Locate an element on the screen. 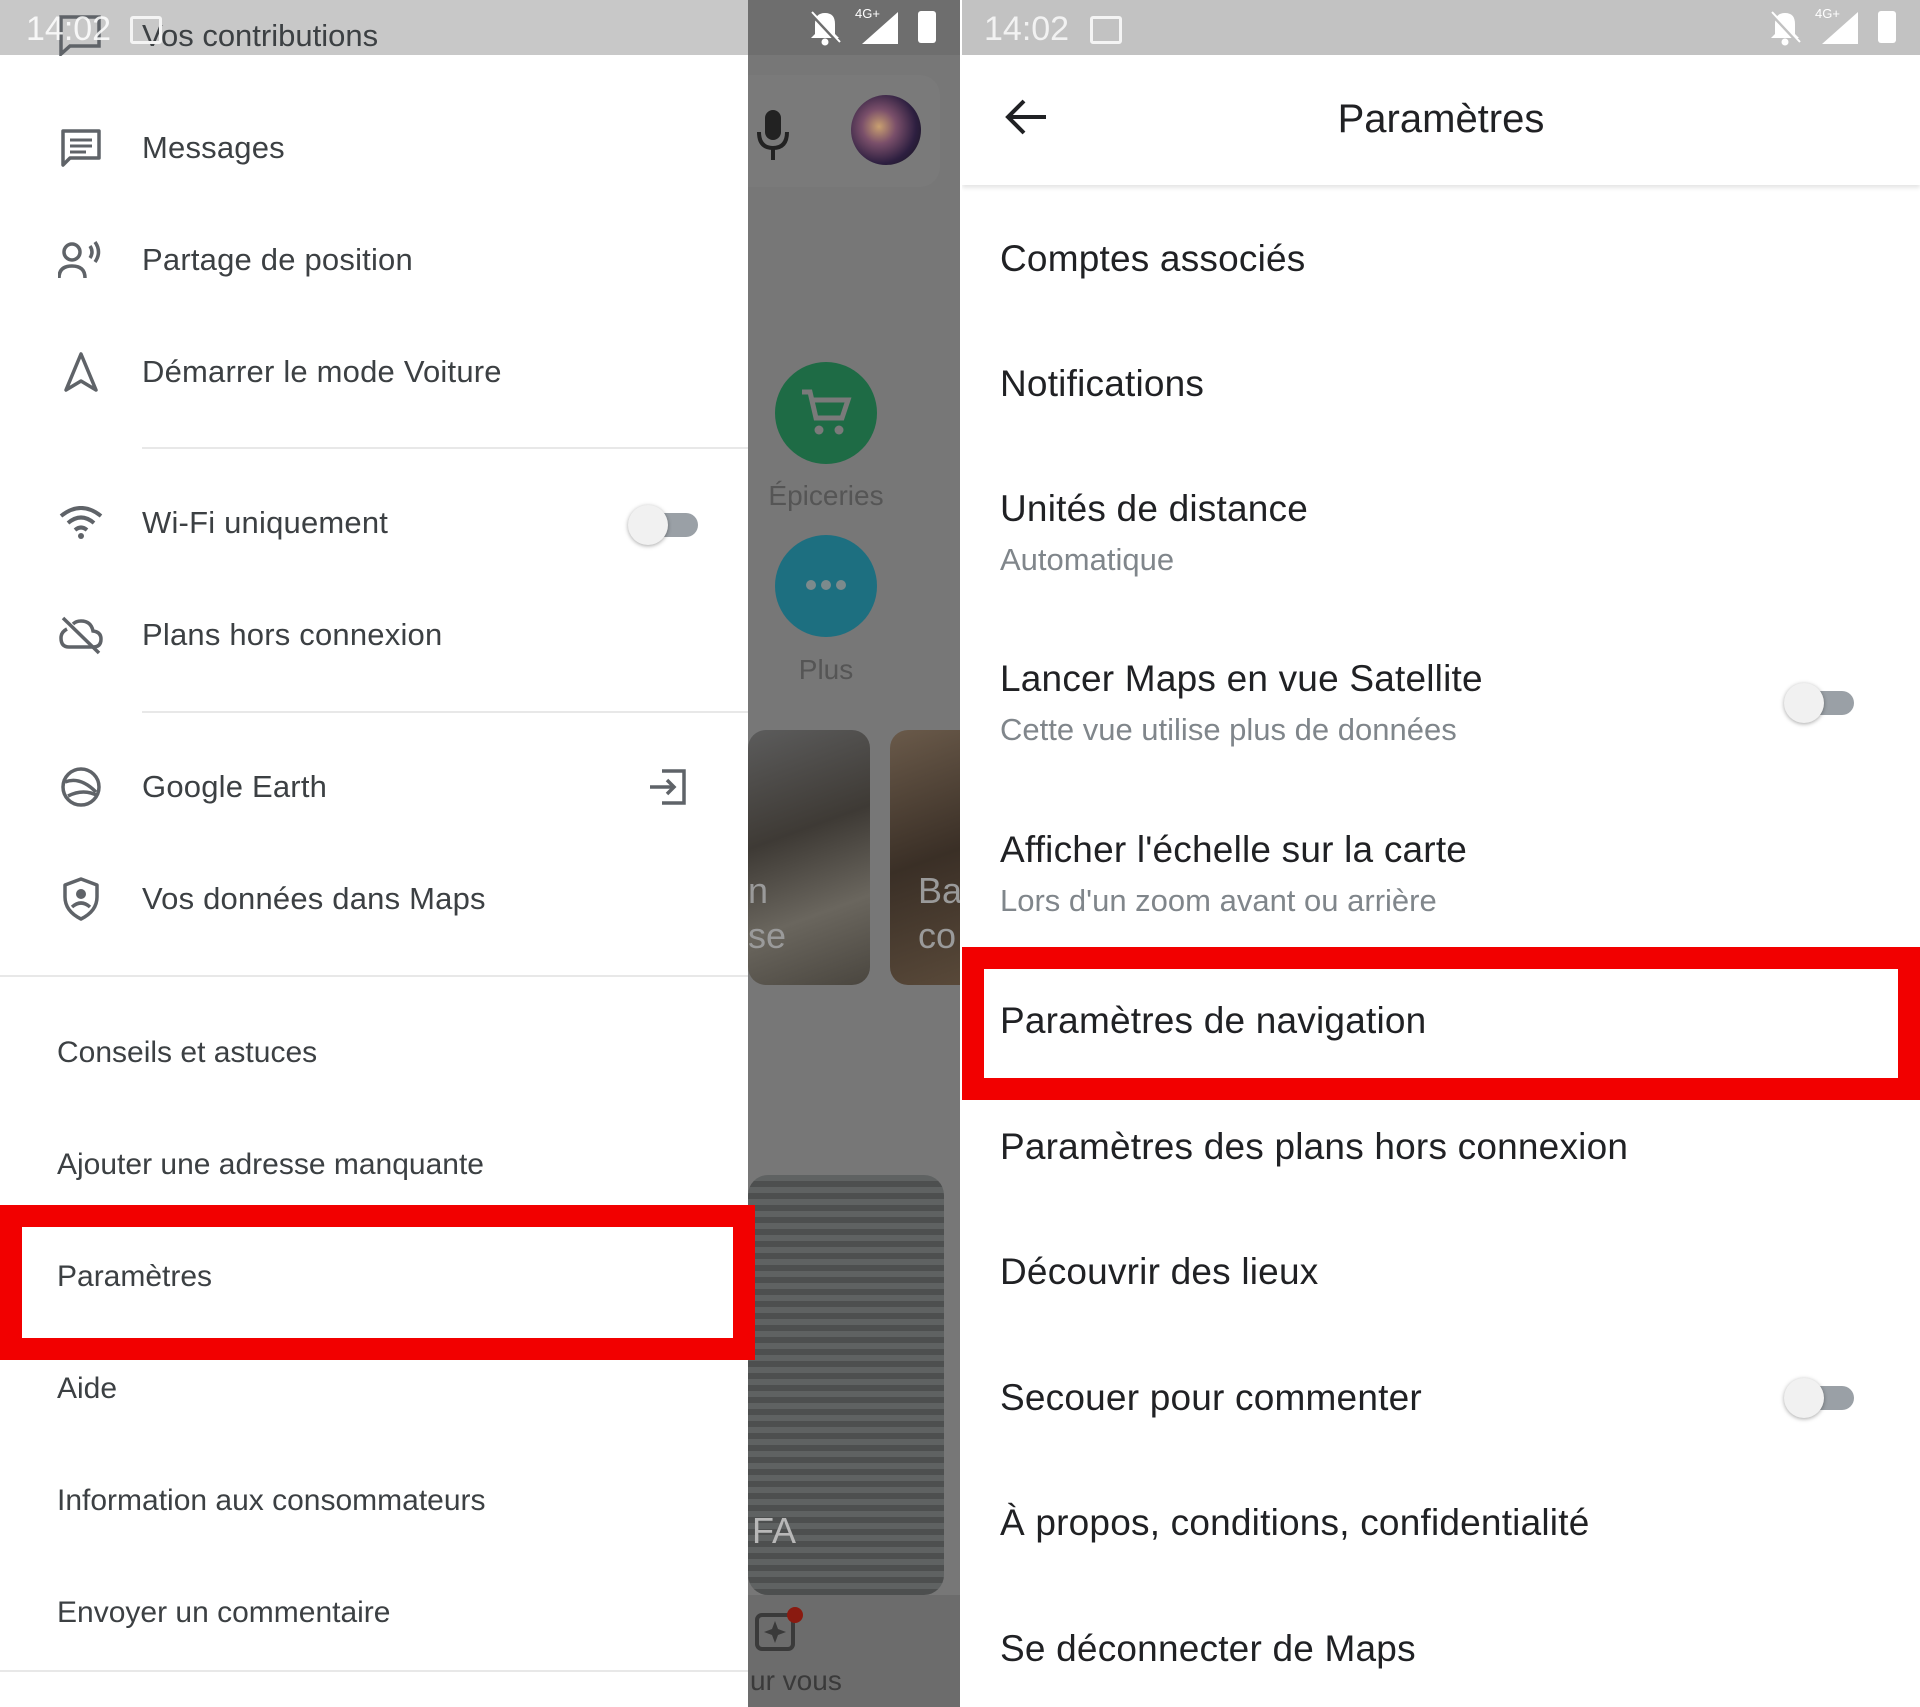 The width and height of the screenshot is (1920, 1707). settings-item-about: À propos, conditions, confidentialité is located at coordinates (1294, 1523).